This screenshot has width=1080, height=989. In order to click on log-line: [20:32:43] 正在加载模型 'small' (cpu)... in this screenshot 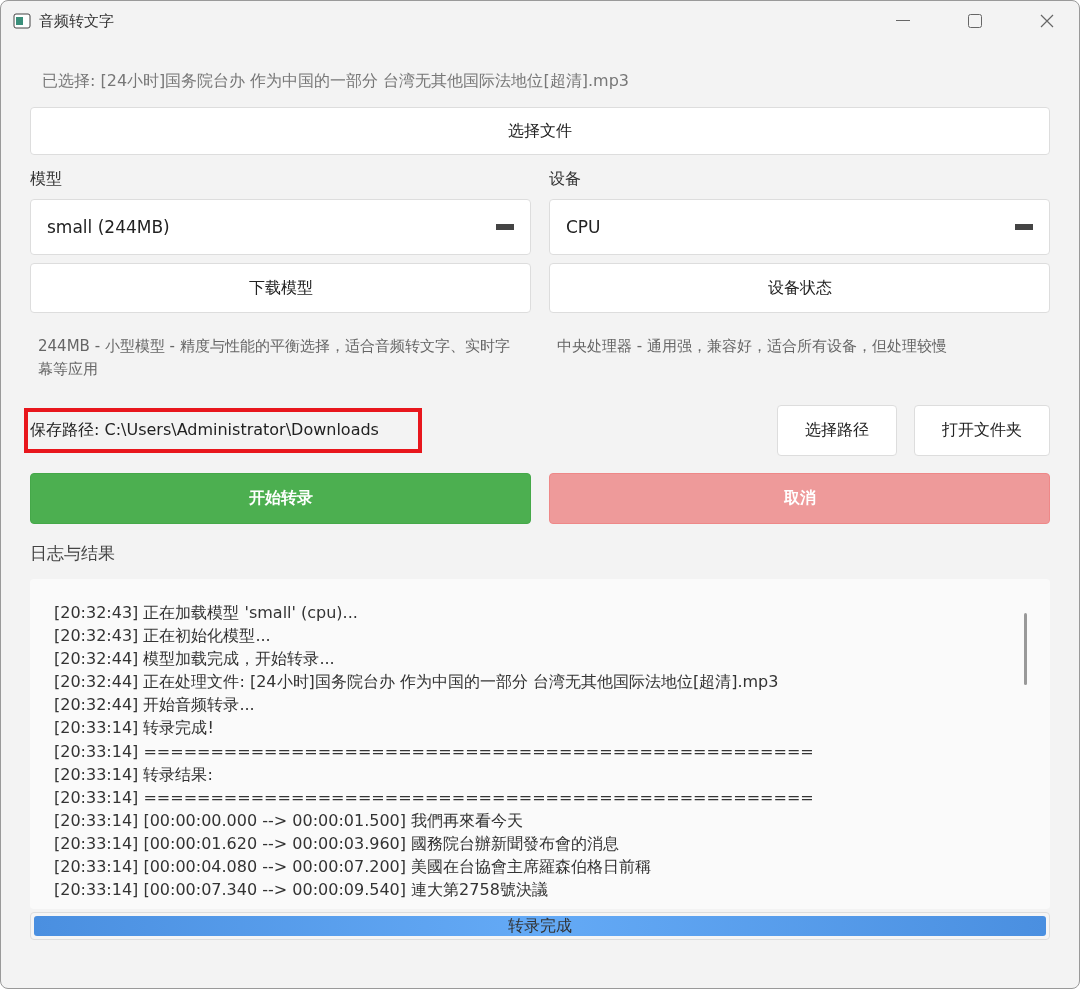, I will do `click(206, 613)`.